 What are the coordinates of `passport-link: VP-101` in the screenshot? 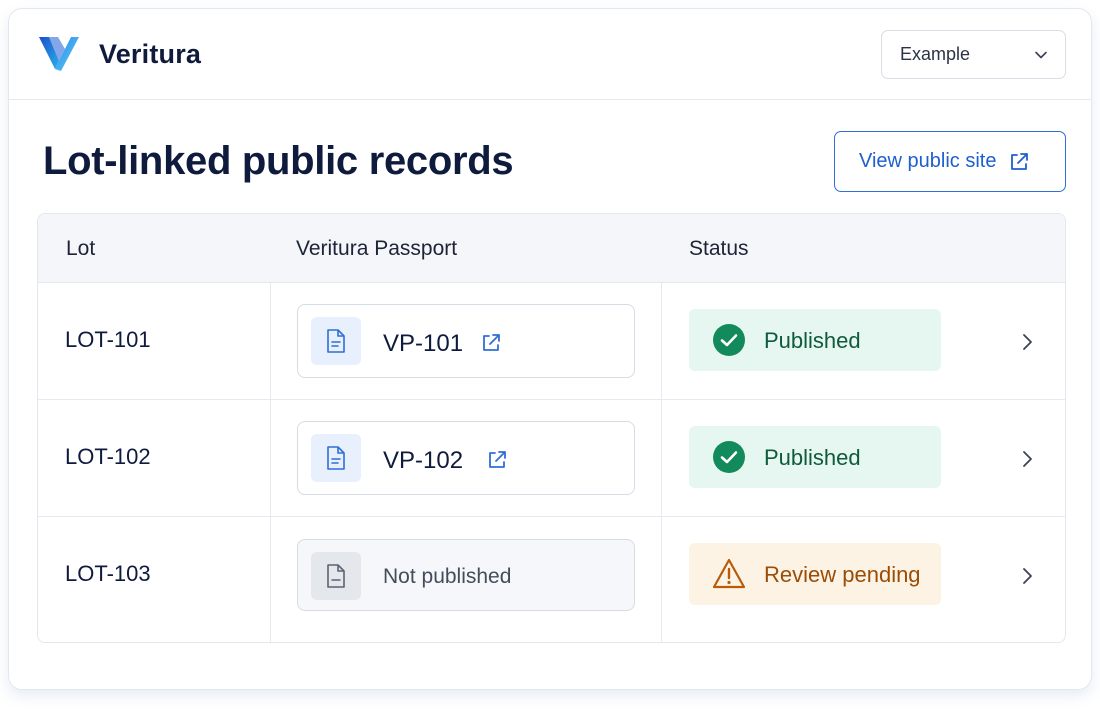 It's located at (466, 341).